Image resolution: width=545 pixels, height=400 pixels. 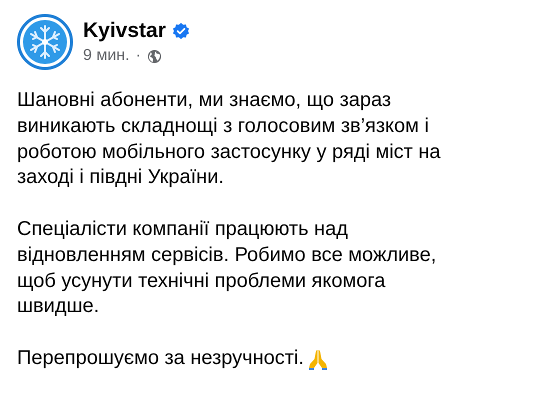 What do you see at coordinates (204, 100) in the screenshot?
I see `post-text-line: Шановні абоненти, ми знаємо, що зараз` at bounding box center [204, 100].